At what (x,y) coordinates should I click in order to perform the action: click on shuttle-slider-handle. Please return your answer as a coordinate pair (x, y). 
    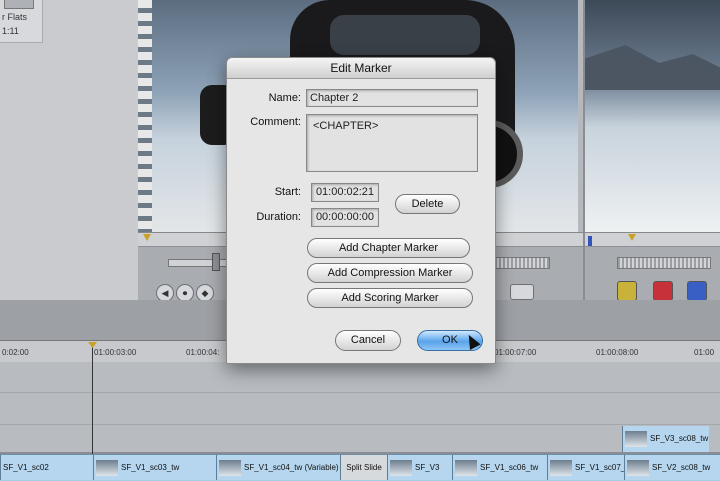
    Looking at the image, I should click on (216, 262).